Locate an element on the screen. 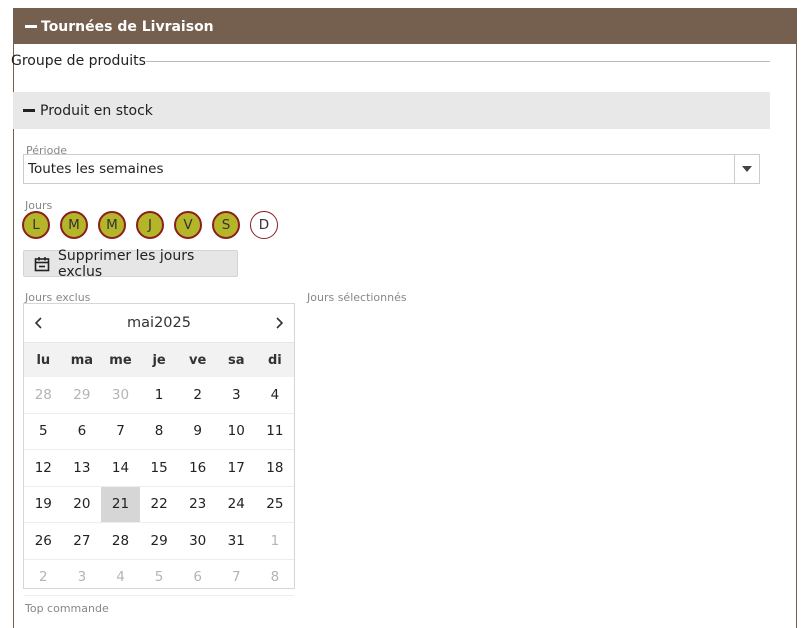 The height and width of the screenshot is (628, 805). calendar-day: 19 is located at coordinates (43, 505).